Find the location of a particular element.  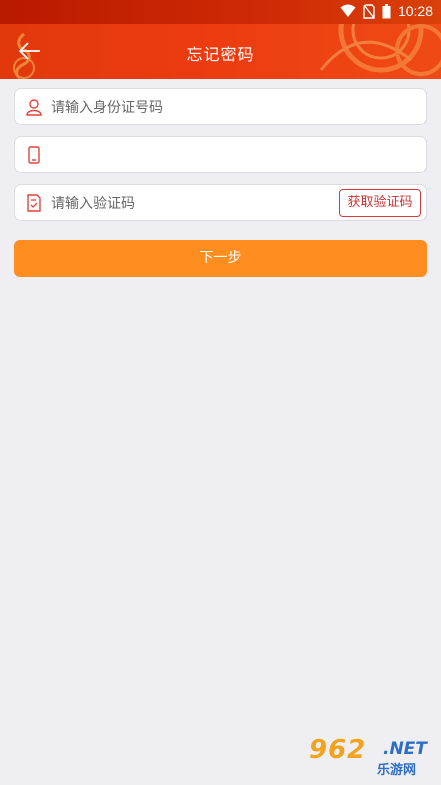

status-bar: 10:28 is located at coordinates (220, 12).